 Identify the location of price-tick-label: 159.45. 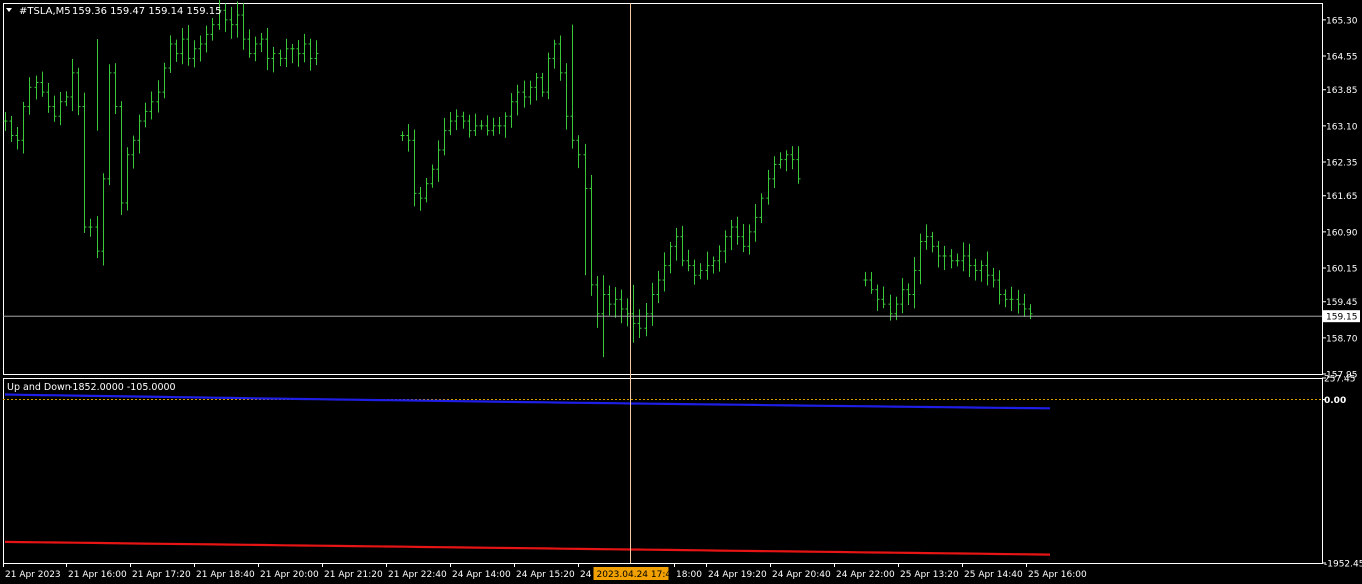
(1342, 303).